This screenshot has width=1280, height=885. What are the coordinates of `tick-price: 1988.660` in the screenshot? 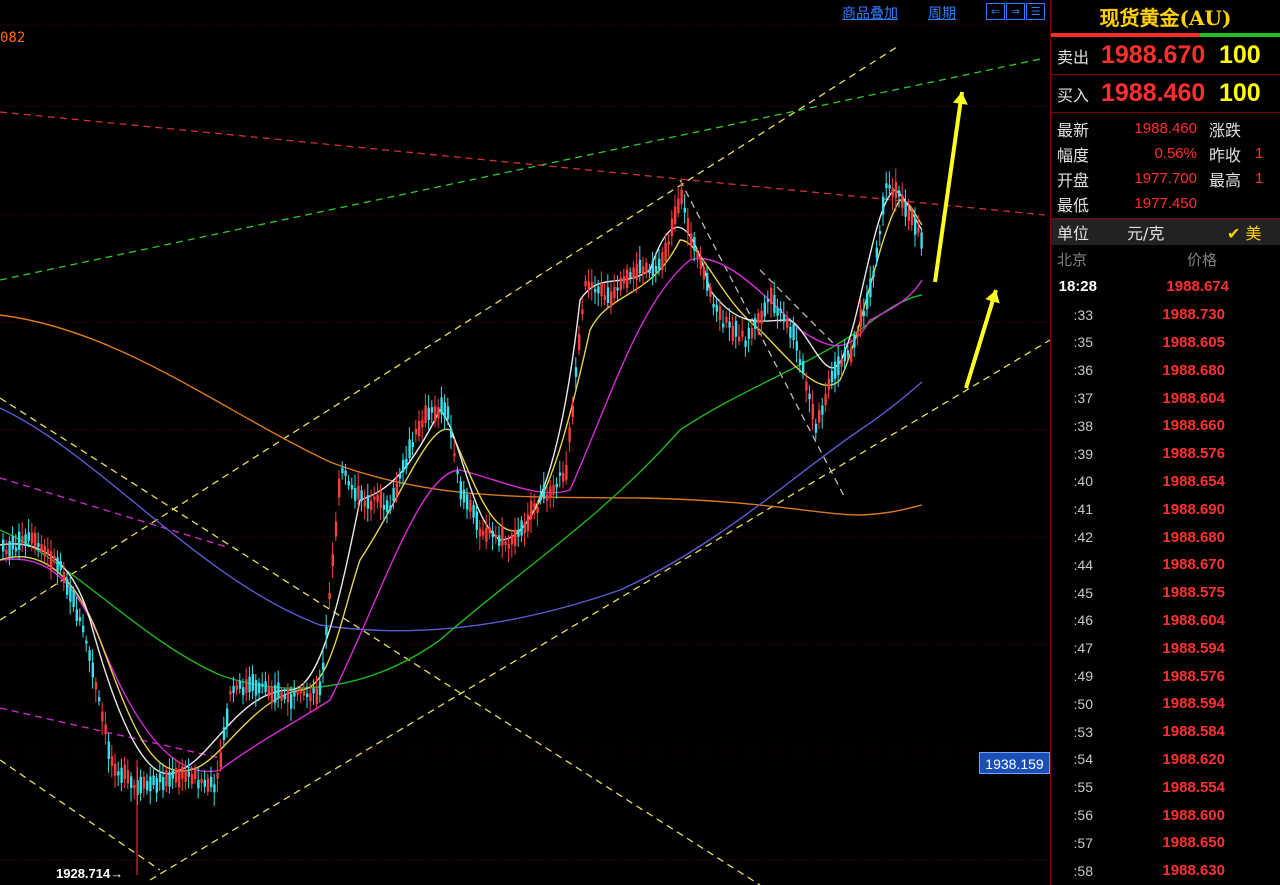 It's located at (1193, 426).